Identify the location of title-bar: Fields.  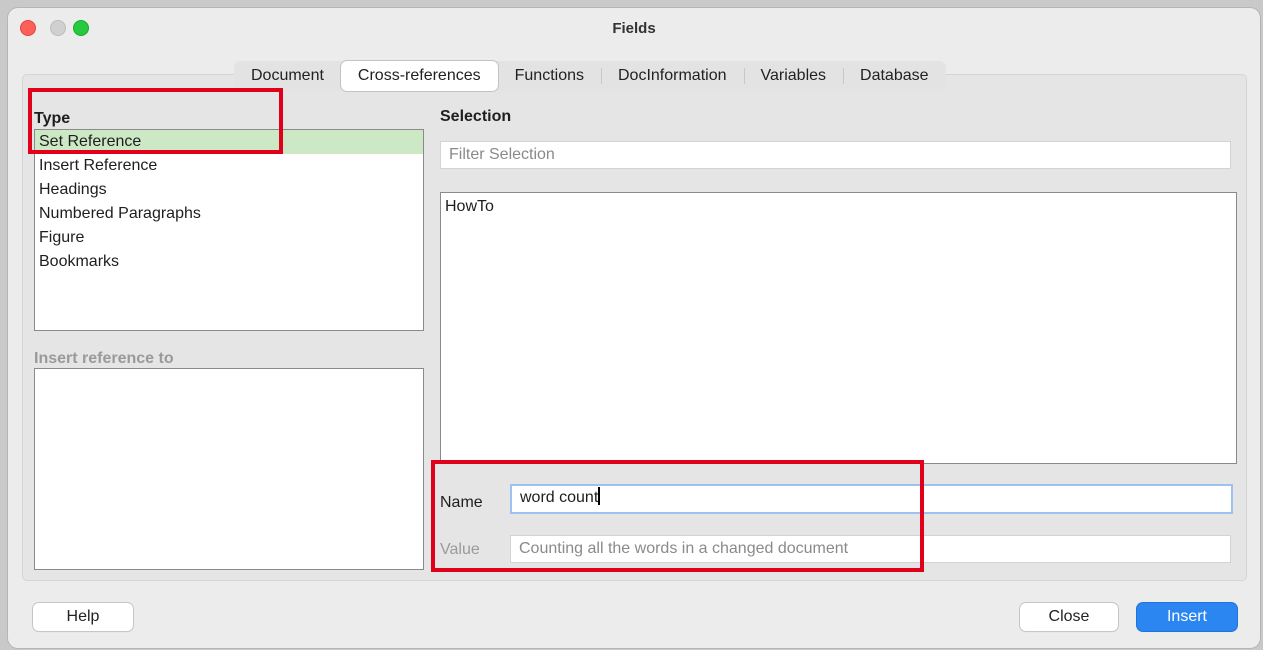
(634, 29).